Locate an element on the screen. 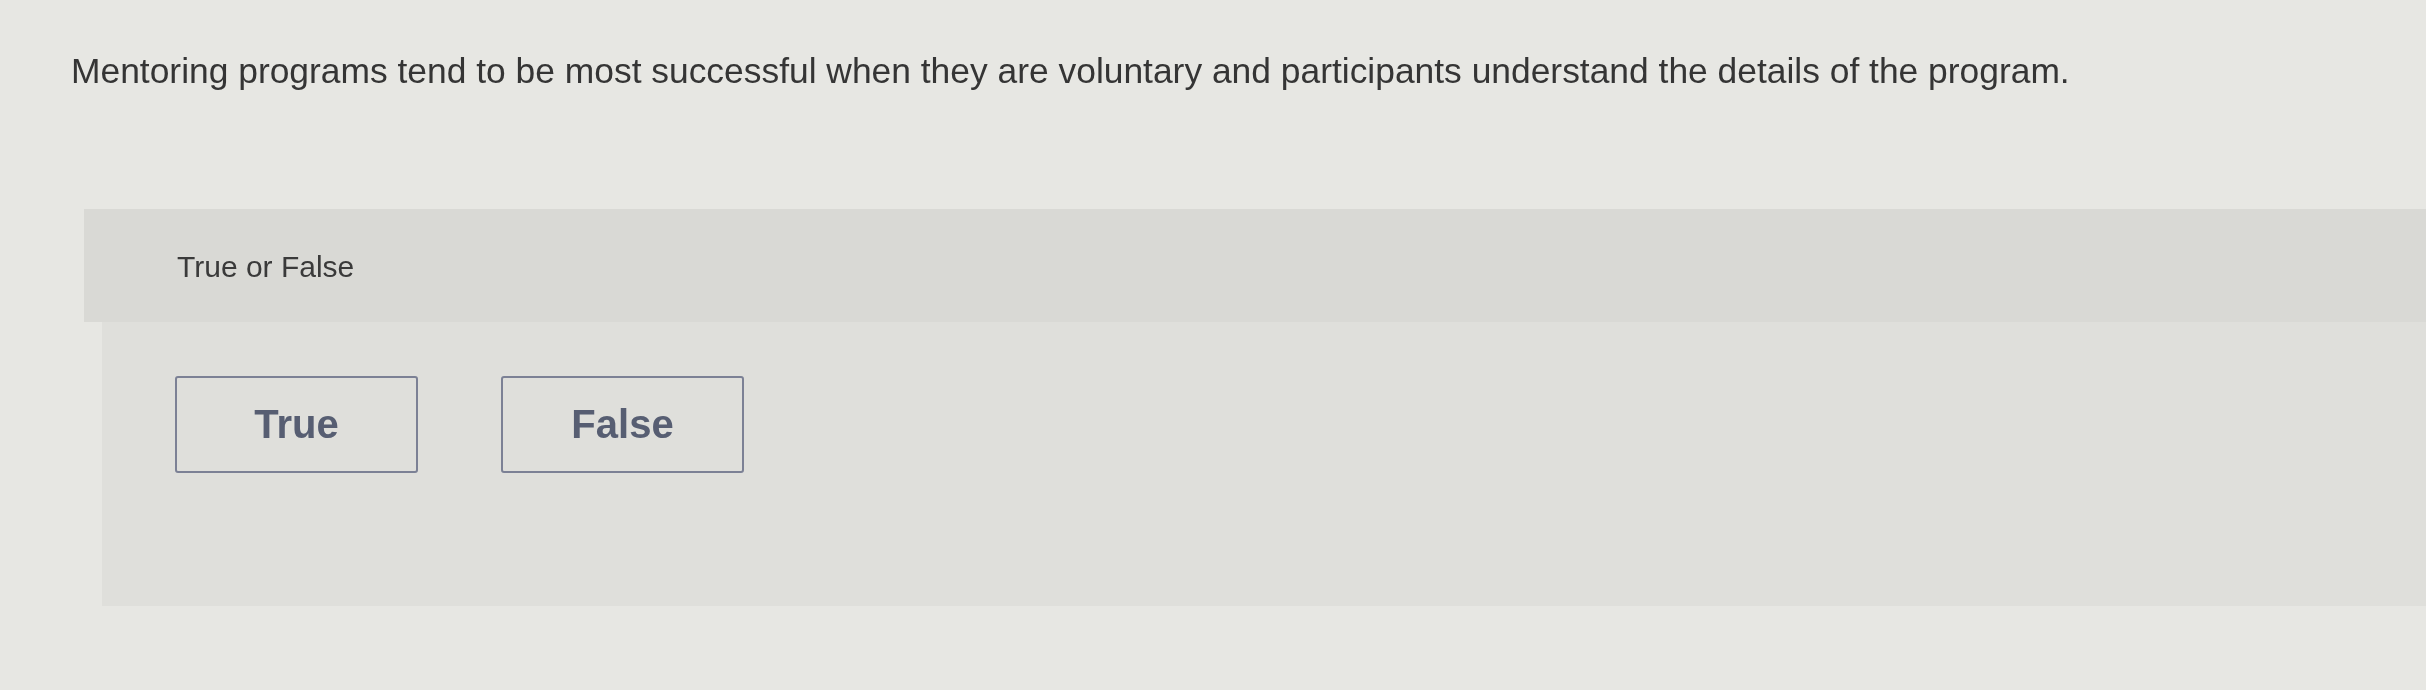 This screenshot has width=2426, height=690. question-text: Mentoring programs tend to be most successful when they are voluntary and participants understand the details of the program. is located at coordinates (1071, 71).